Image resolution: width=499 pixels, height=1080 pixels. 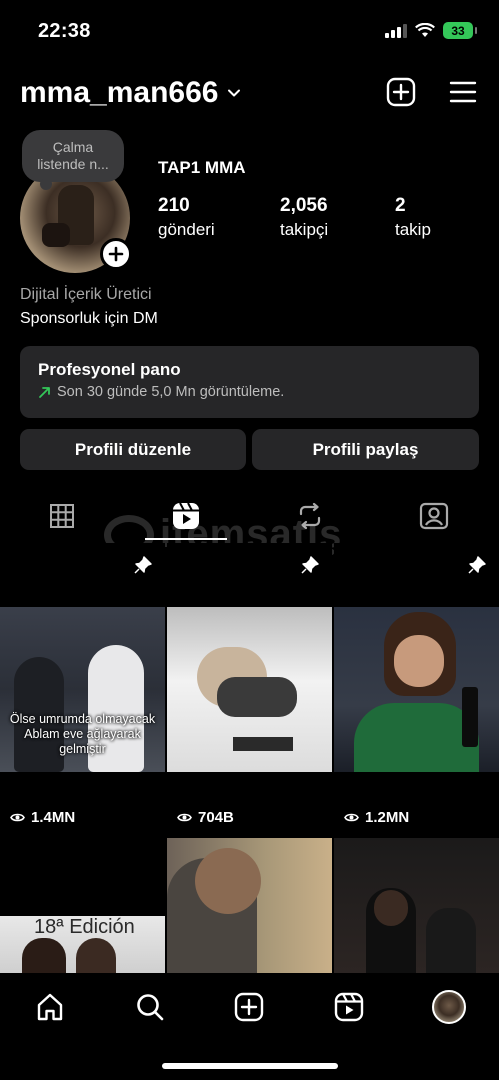 I want to click on tab-tagged, so click(x=434, y=516).